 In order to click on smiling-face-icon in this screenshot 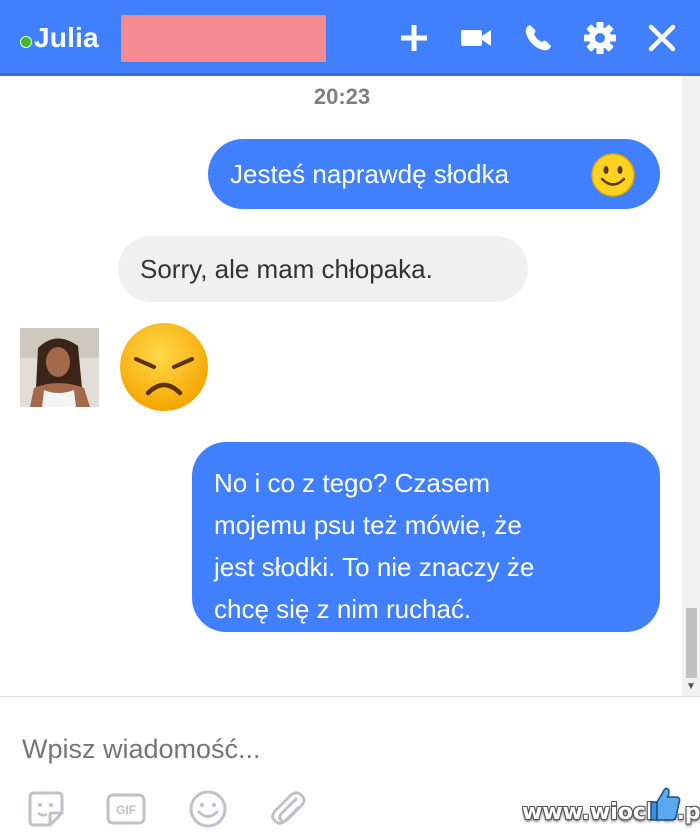, I will do `click(613, 175)`.